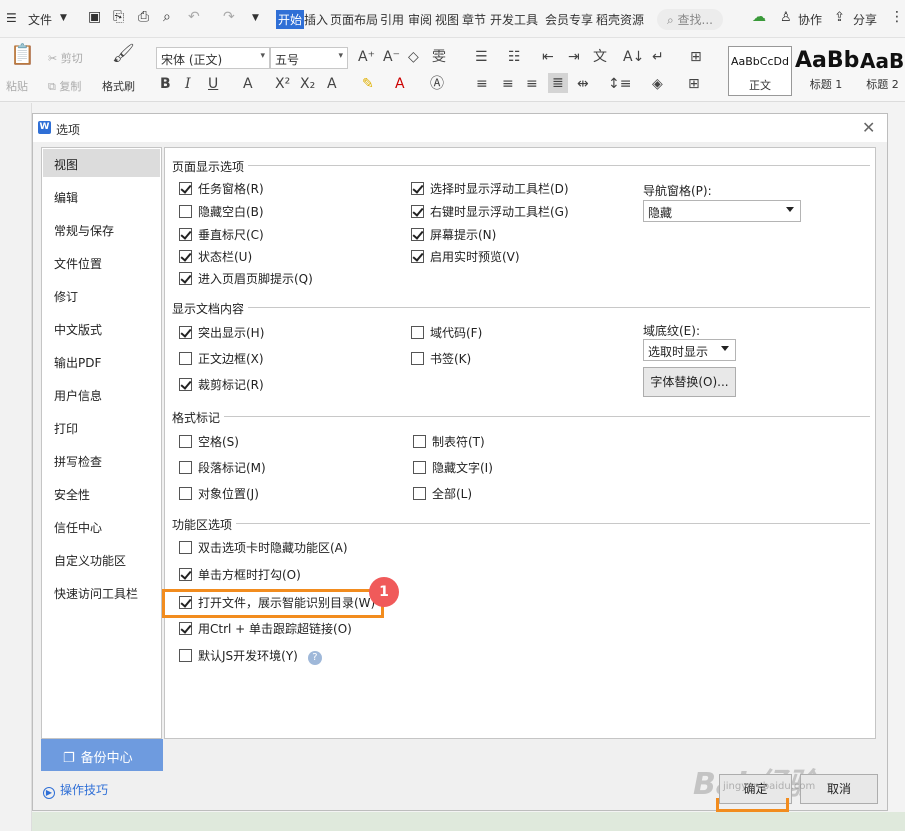 Image resolution: width=905 pixels, height=831 pixels. Describe the element at coordinates (759, 17) in the screenshot. I see `cloud-sync-icon: ☁` at that location.